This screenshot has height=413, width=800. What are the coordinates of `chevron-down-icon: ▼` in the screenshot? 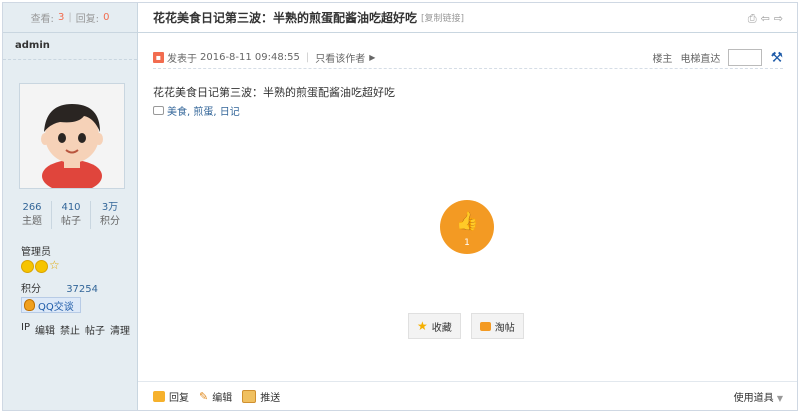 It's located at (779, 398).